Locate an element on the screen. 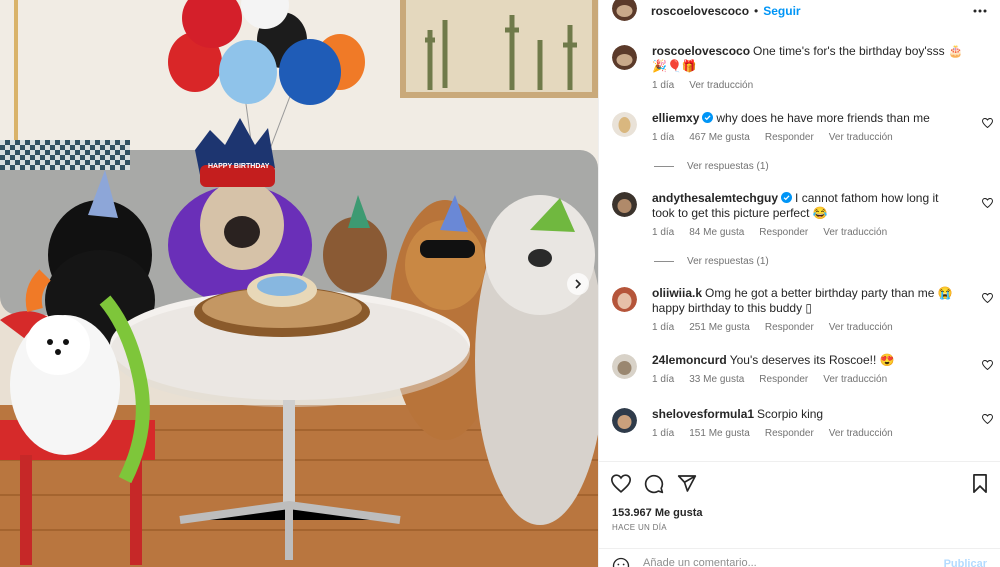 This screenshot has height=567, width=1000. post-actions: 153.967 Me gusta HACE UN DÍA Publicar is located at coordinates (799, 514).